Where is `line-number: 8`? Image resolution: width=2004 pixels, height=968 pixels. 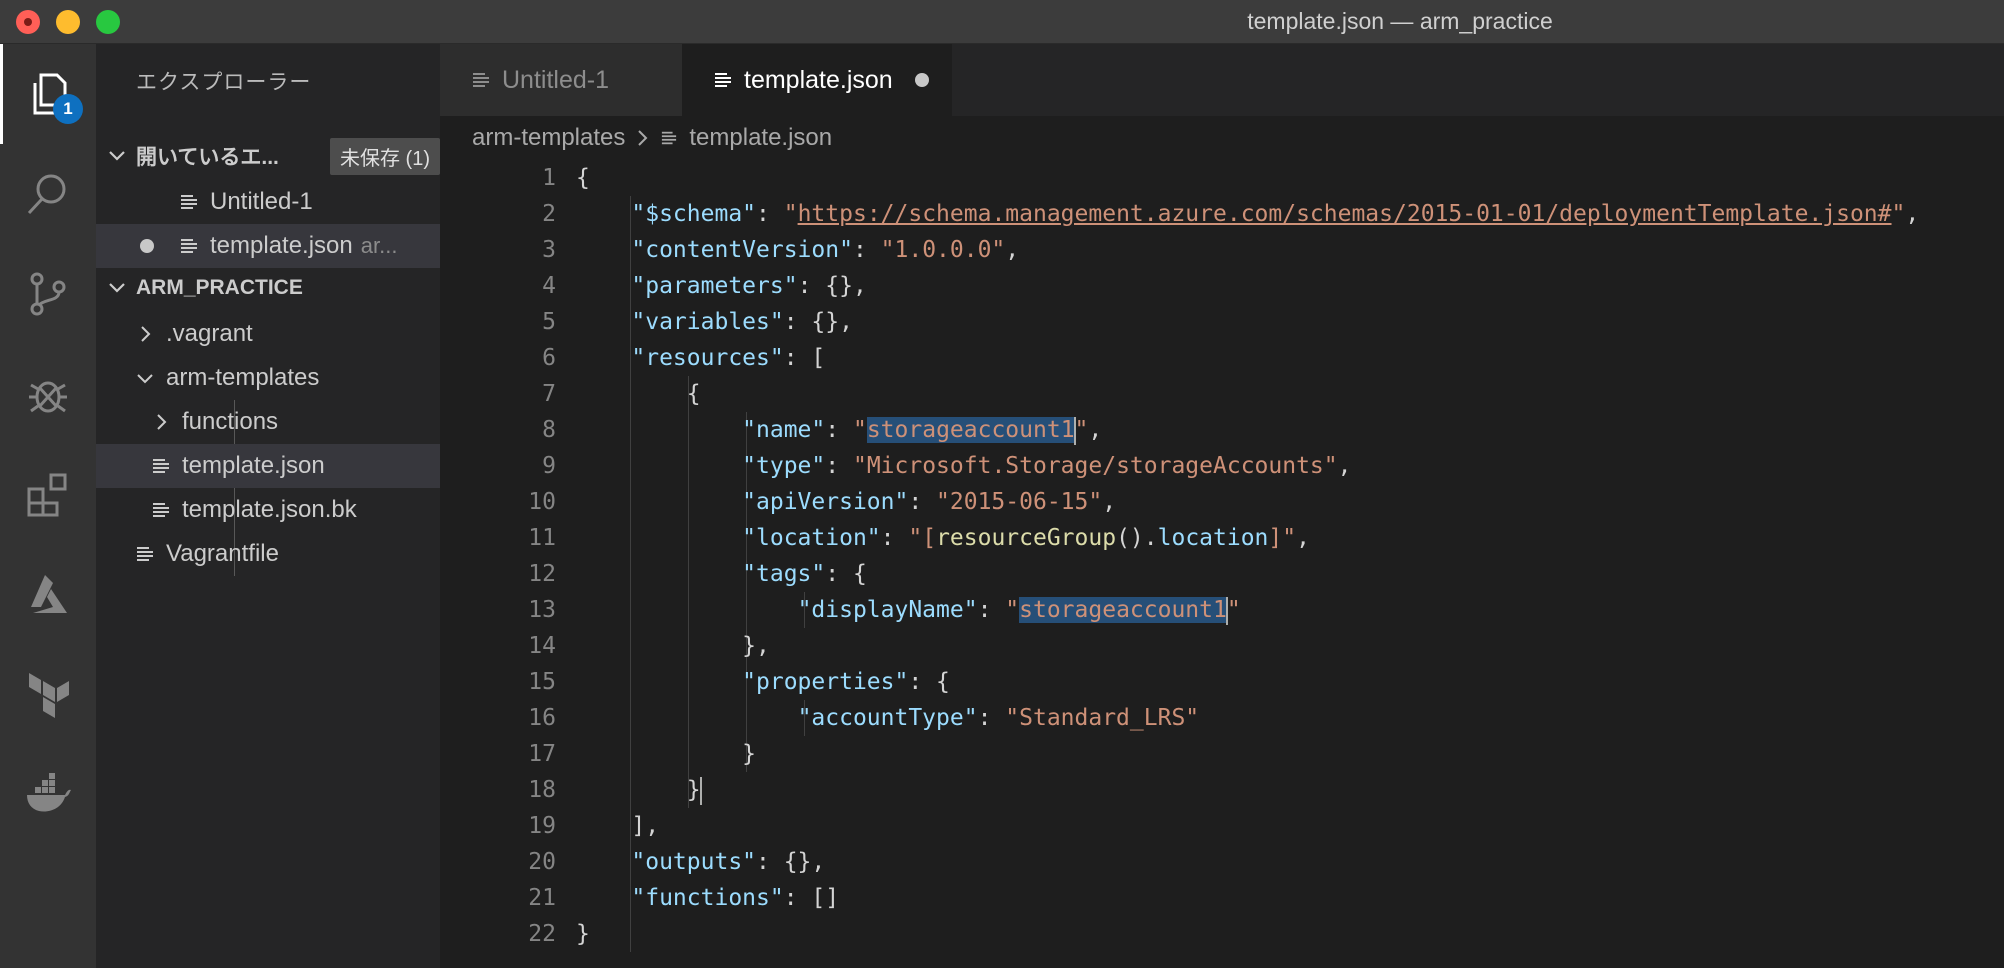
line-number: 8 is located at coordinates (549, 430).